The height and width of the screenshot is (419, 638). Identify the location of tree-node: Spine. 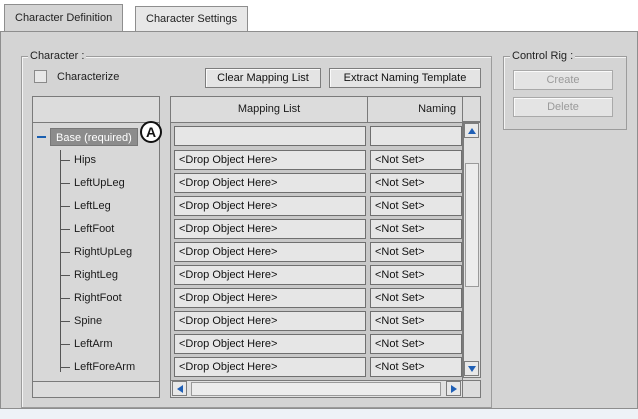
(81, 321).